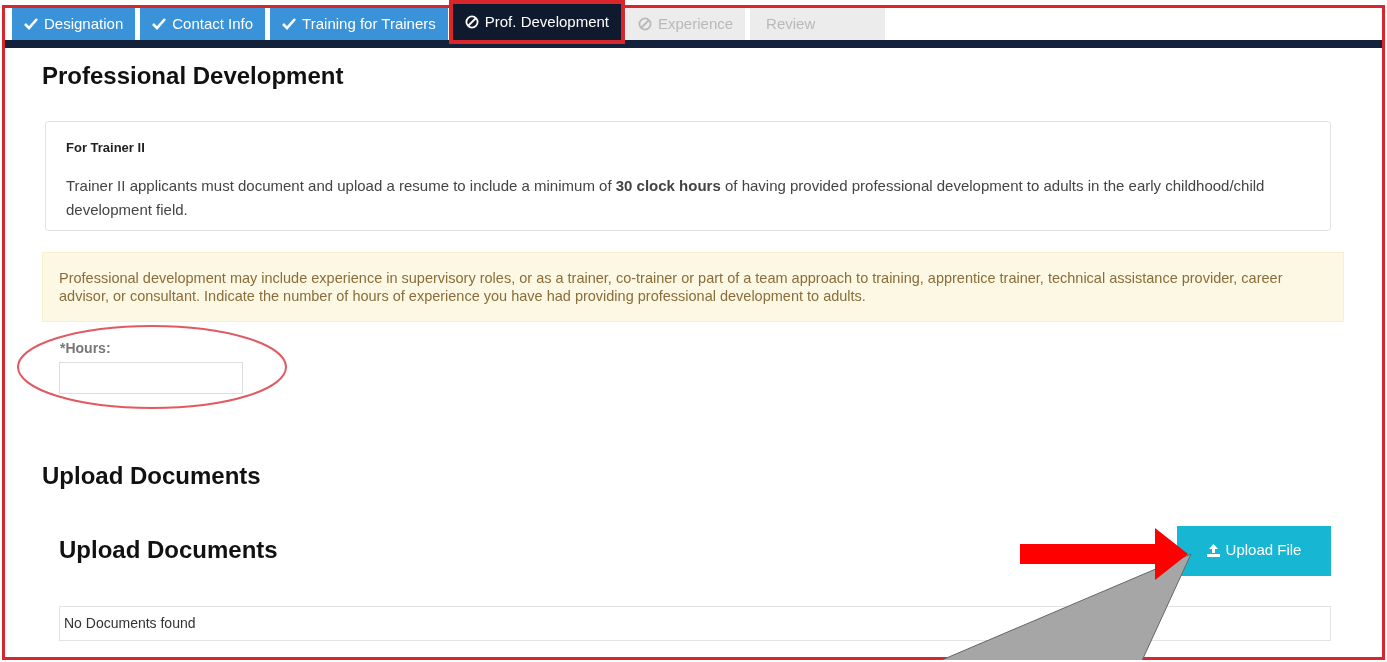  What do you see at coordinates (695, 623) in the screenshot?
I see `empty-message: No Documents found` at bounding box center [695, 623].